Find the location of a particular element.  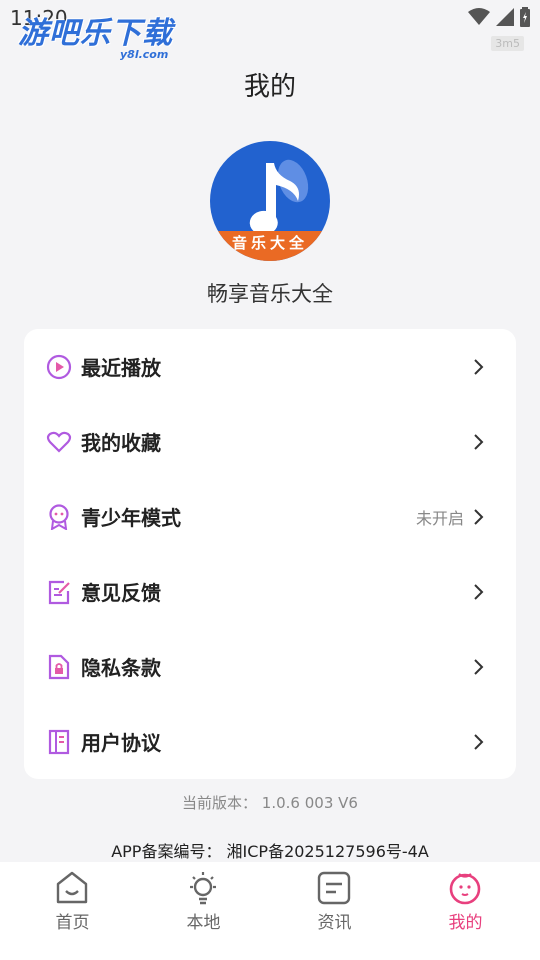

bottom-nav: 首页 本地 资讯 我的 is located at coordinates (270, 911).